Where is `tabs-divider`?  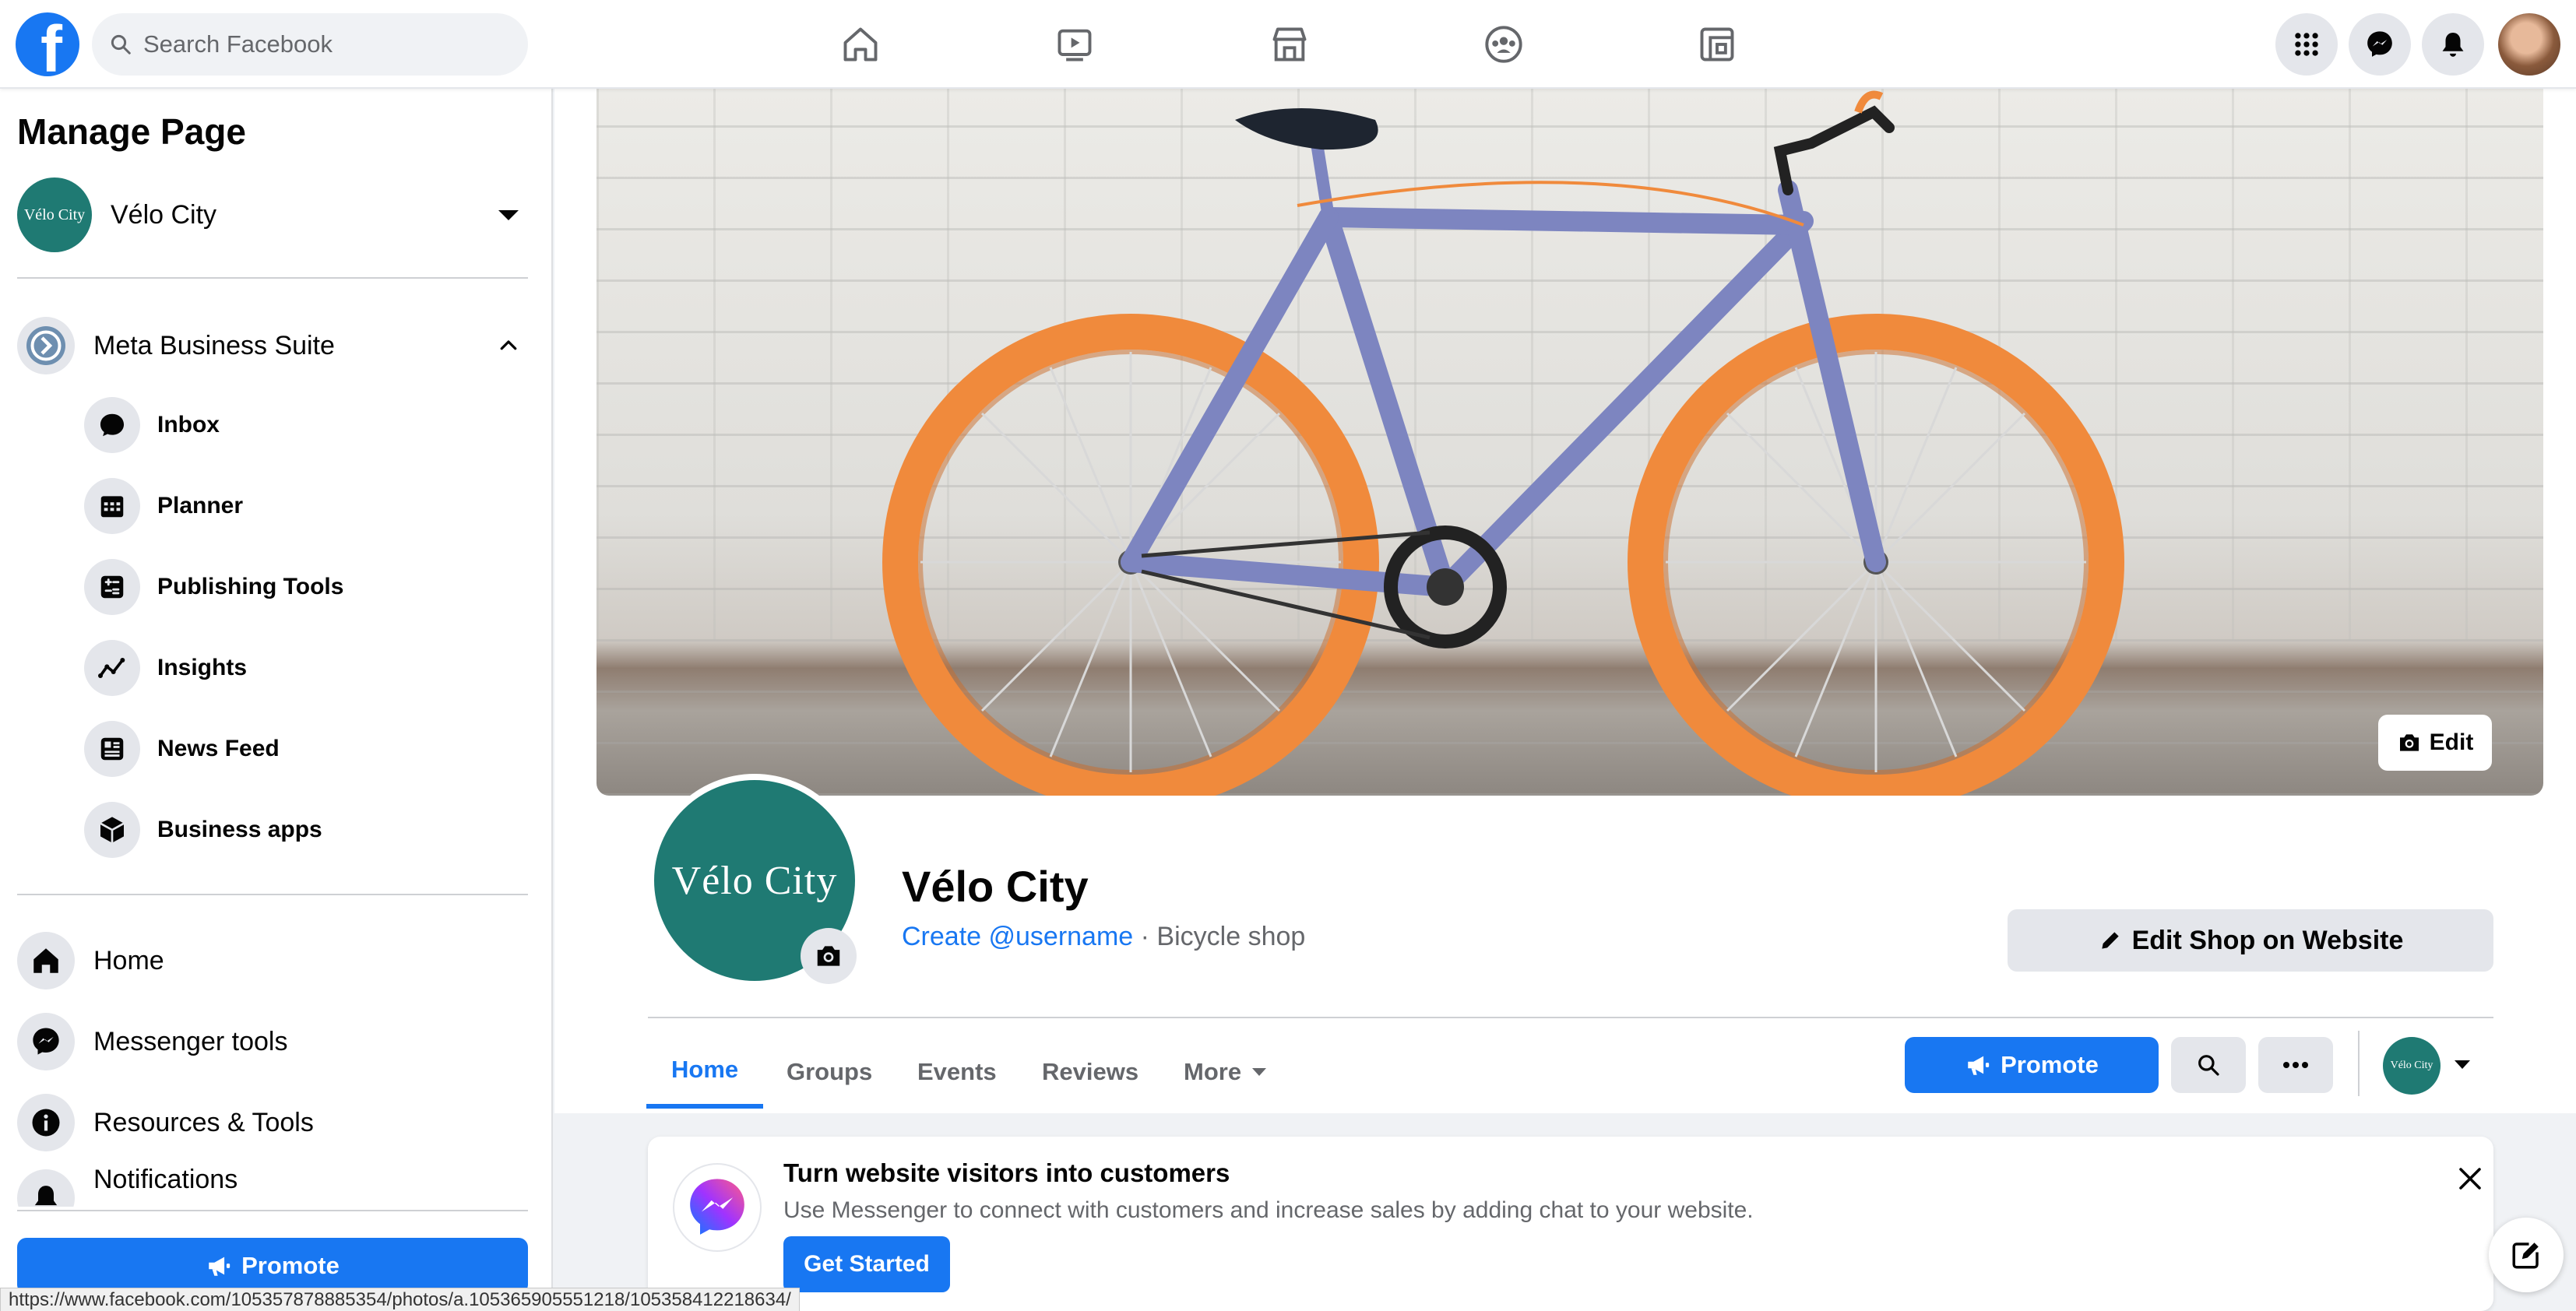 tabs-divider is located at coordinates (1570, 1018).